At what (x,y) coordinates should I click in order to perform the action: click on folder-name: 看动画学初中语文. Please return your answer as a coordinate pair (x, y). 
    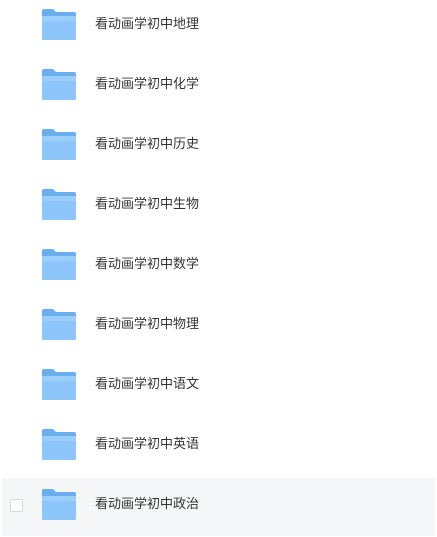
    Looking at the image, I should click on (147, 384).